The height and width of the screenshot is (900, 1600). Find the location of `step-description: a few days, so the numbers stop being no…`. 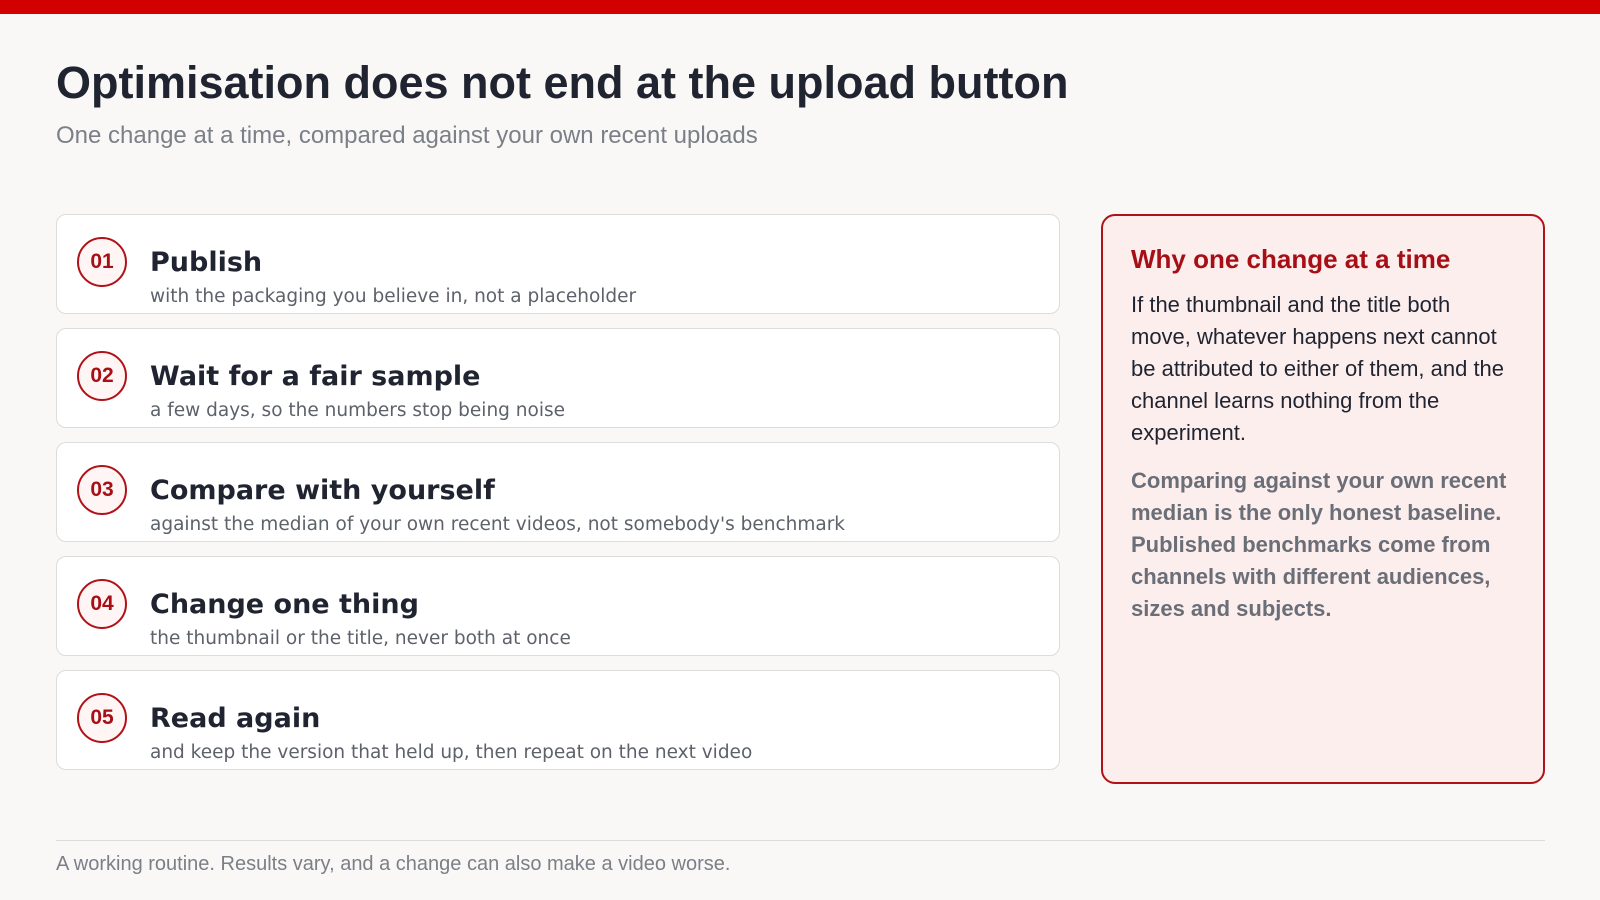

step-description: a few days, so the numbers stop being no… is located at coordinates (358, 410).